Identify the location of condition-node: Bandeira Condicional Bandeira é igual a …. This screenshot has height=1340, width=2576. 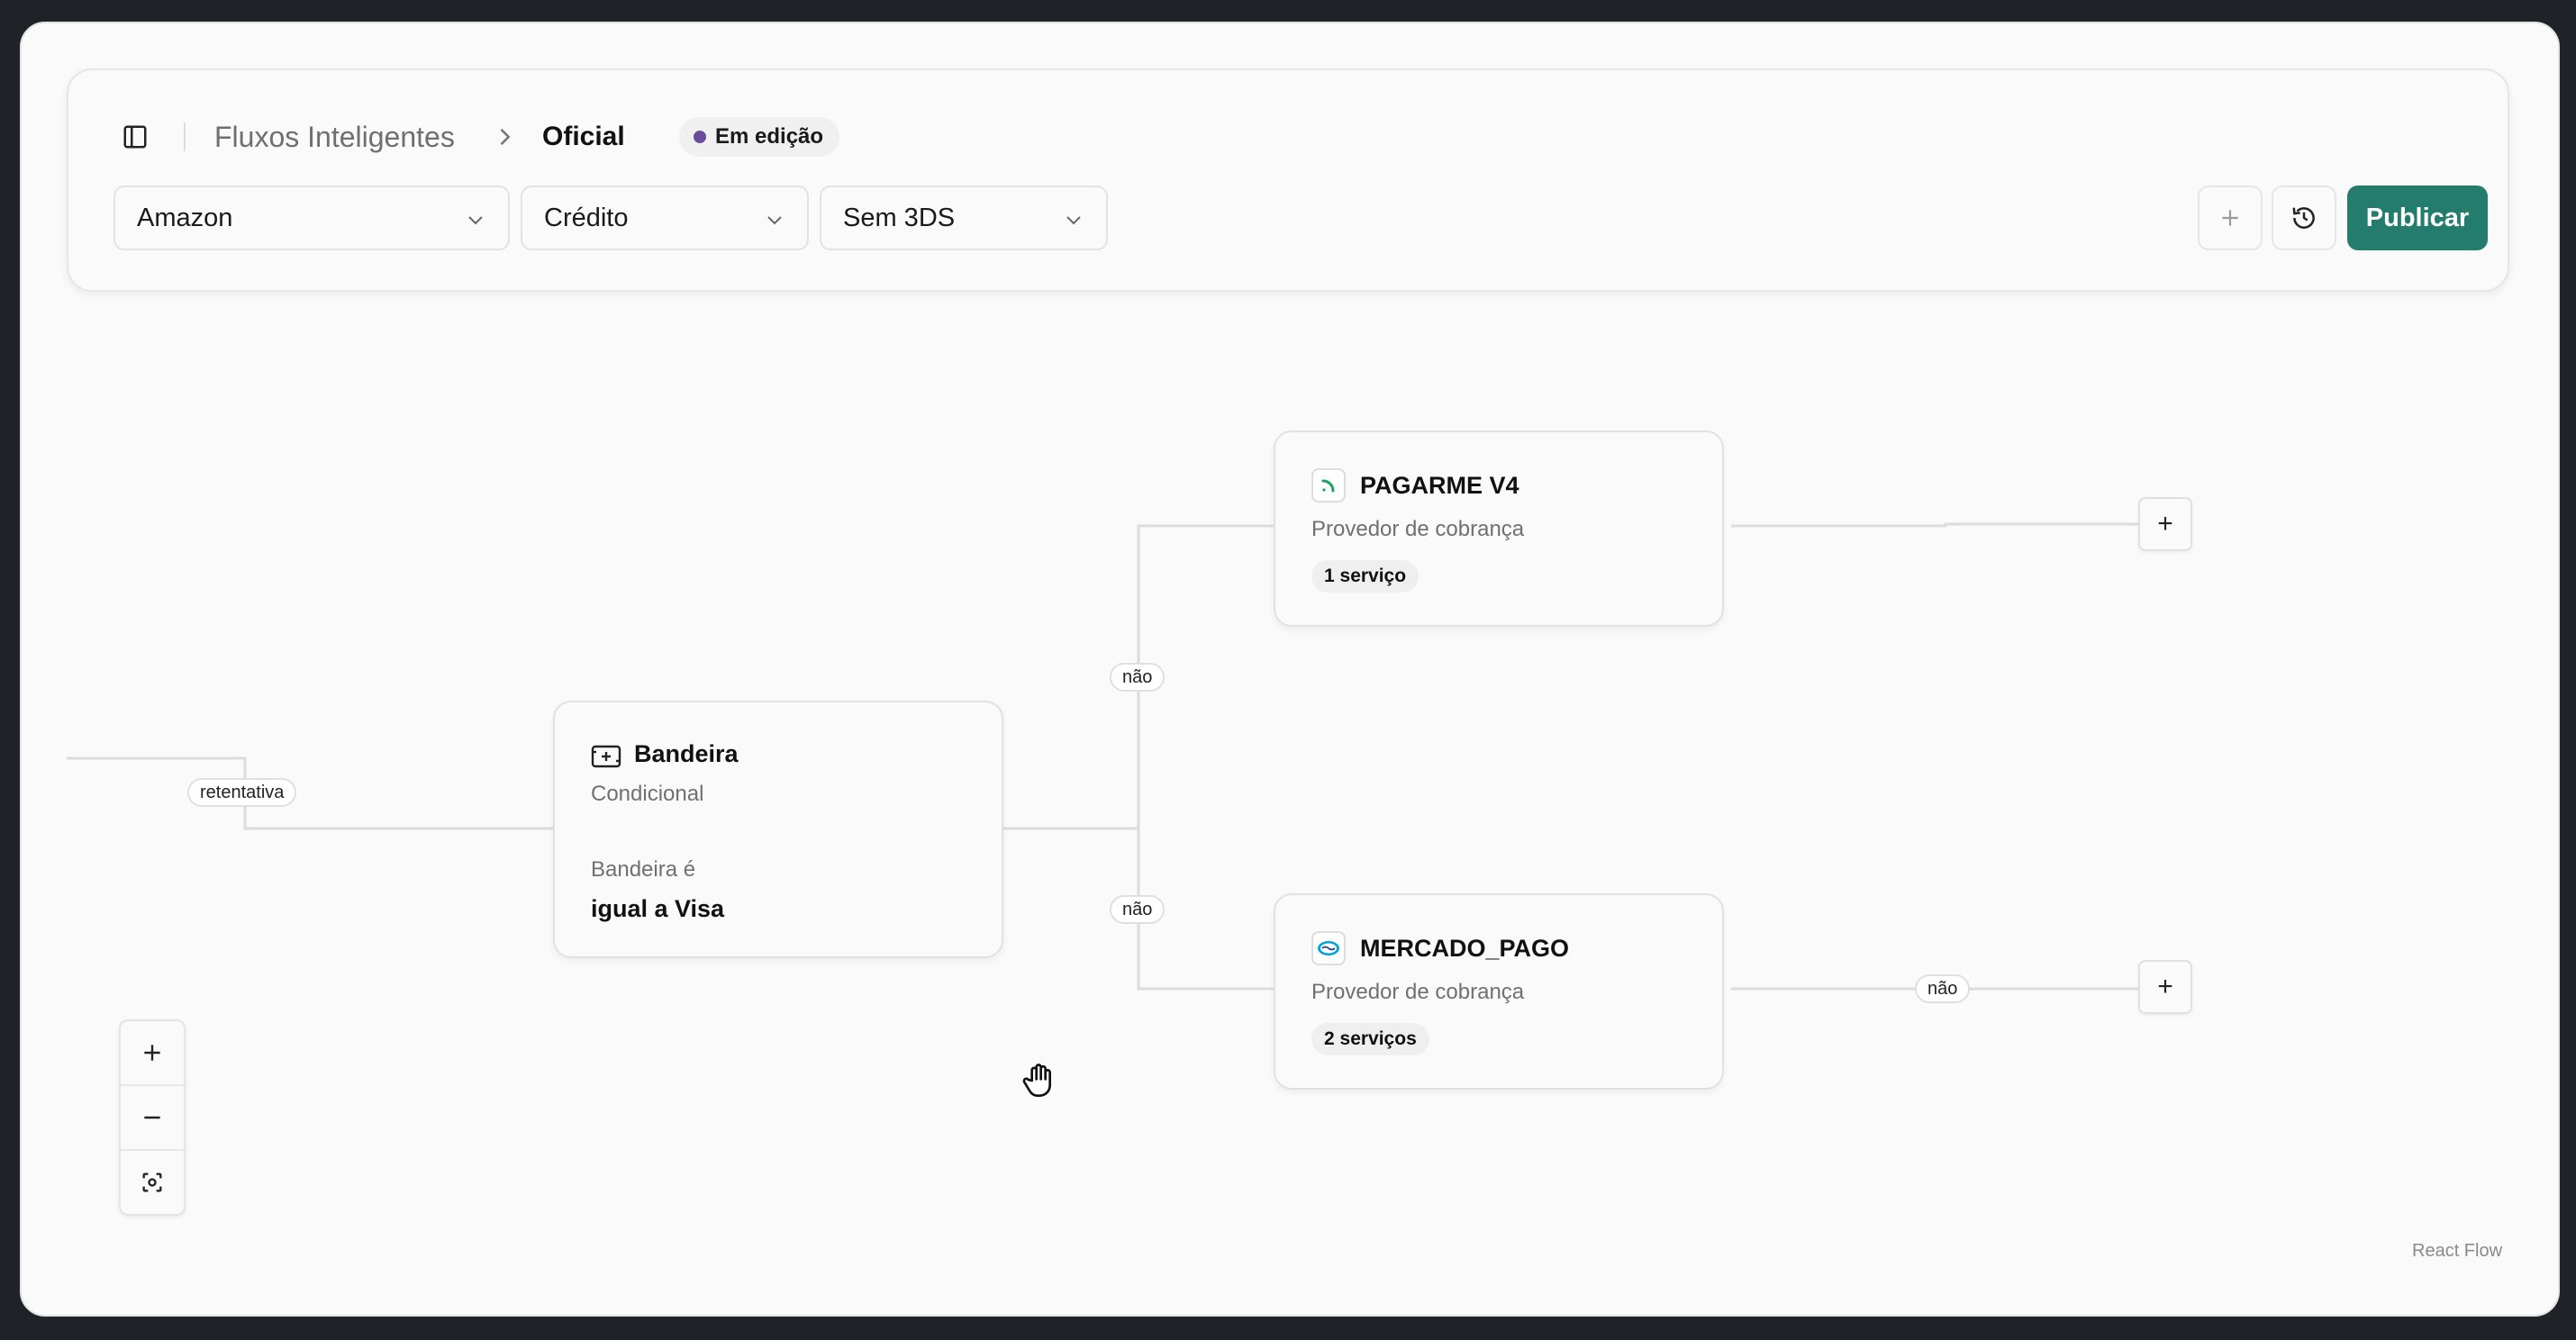
(778, 829).